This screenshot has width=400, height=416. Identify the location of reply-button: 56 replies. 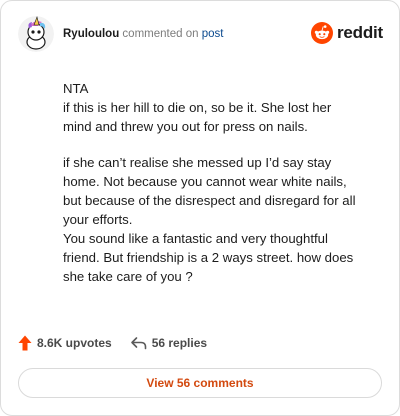
(168, 343).